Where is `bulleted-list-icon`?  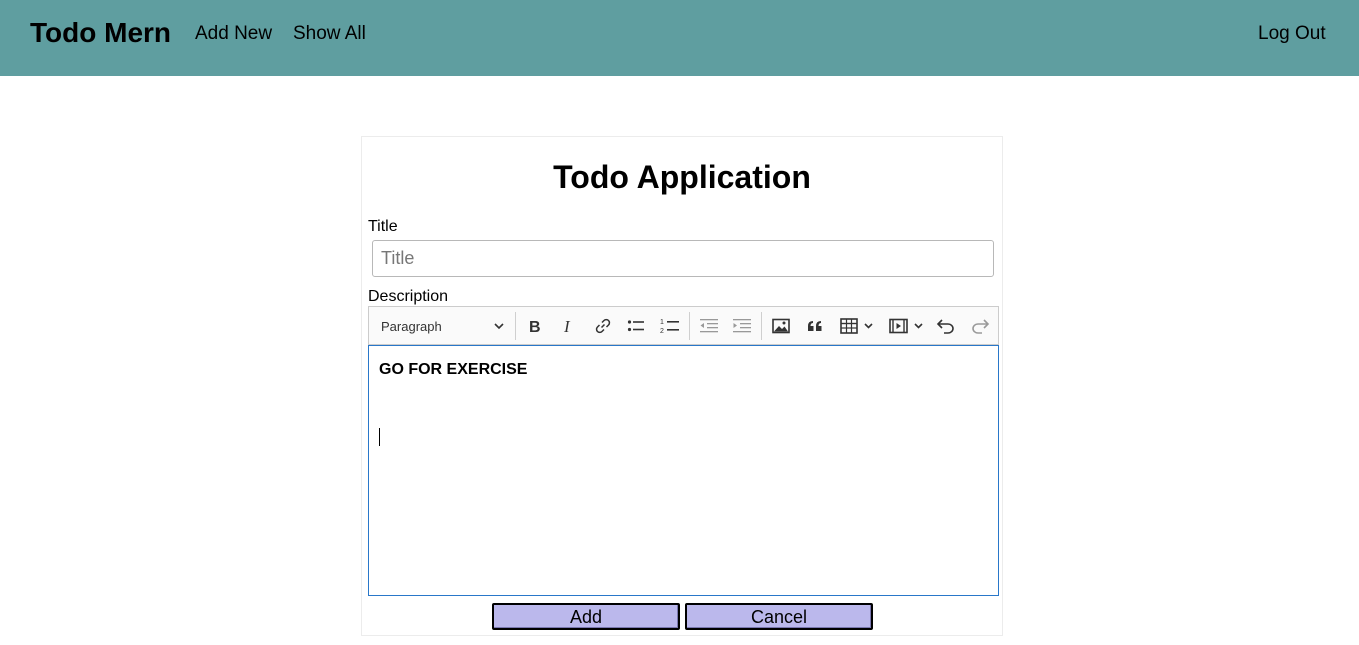 bulleted-list-icon is located at coordinates (636, 326).